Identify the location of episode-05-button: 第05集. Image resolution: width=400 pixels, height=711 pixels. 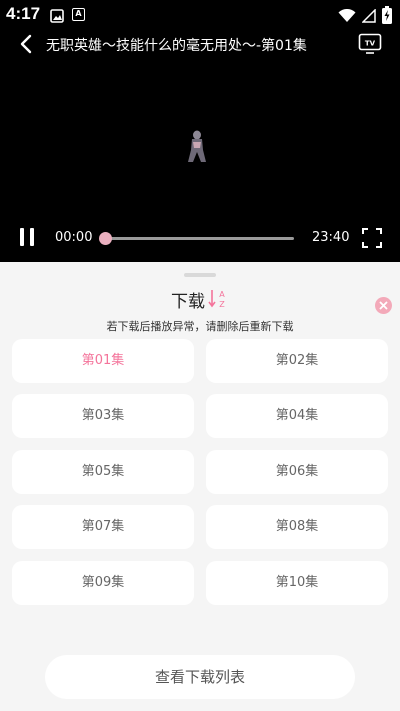
(103, 472).